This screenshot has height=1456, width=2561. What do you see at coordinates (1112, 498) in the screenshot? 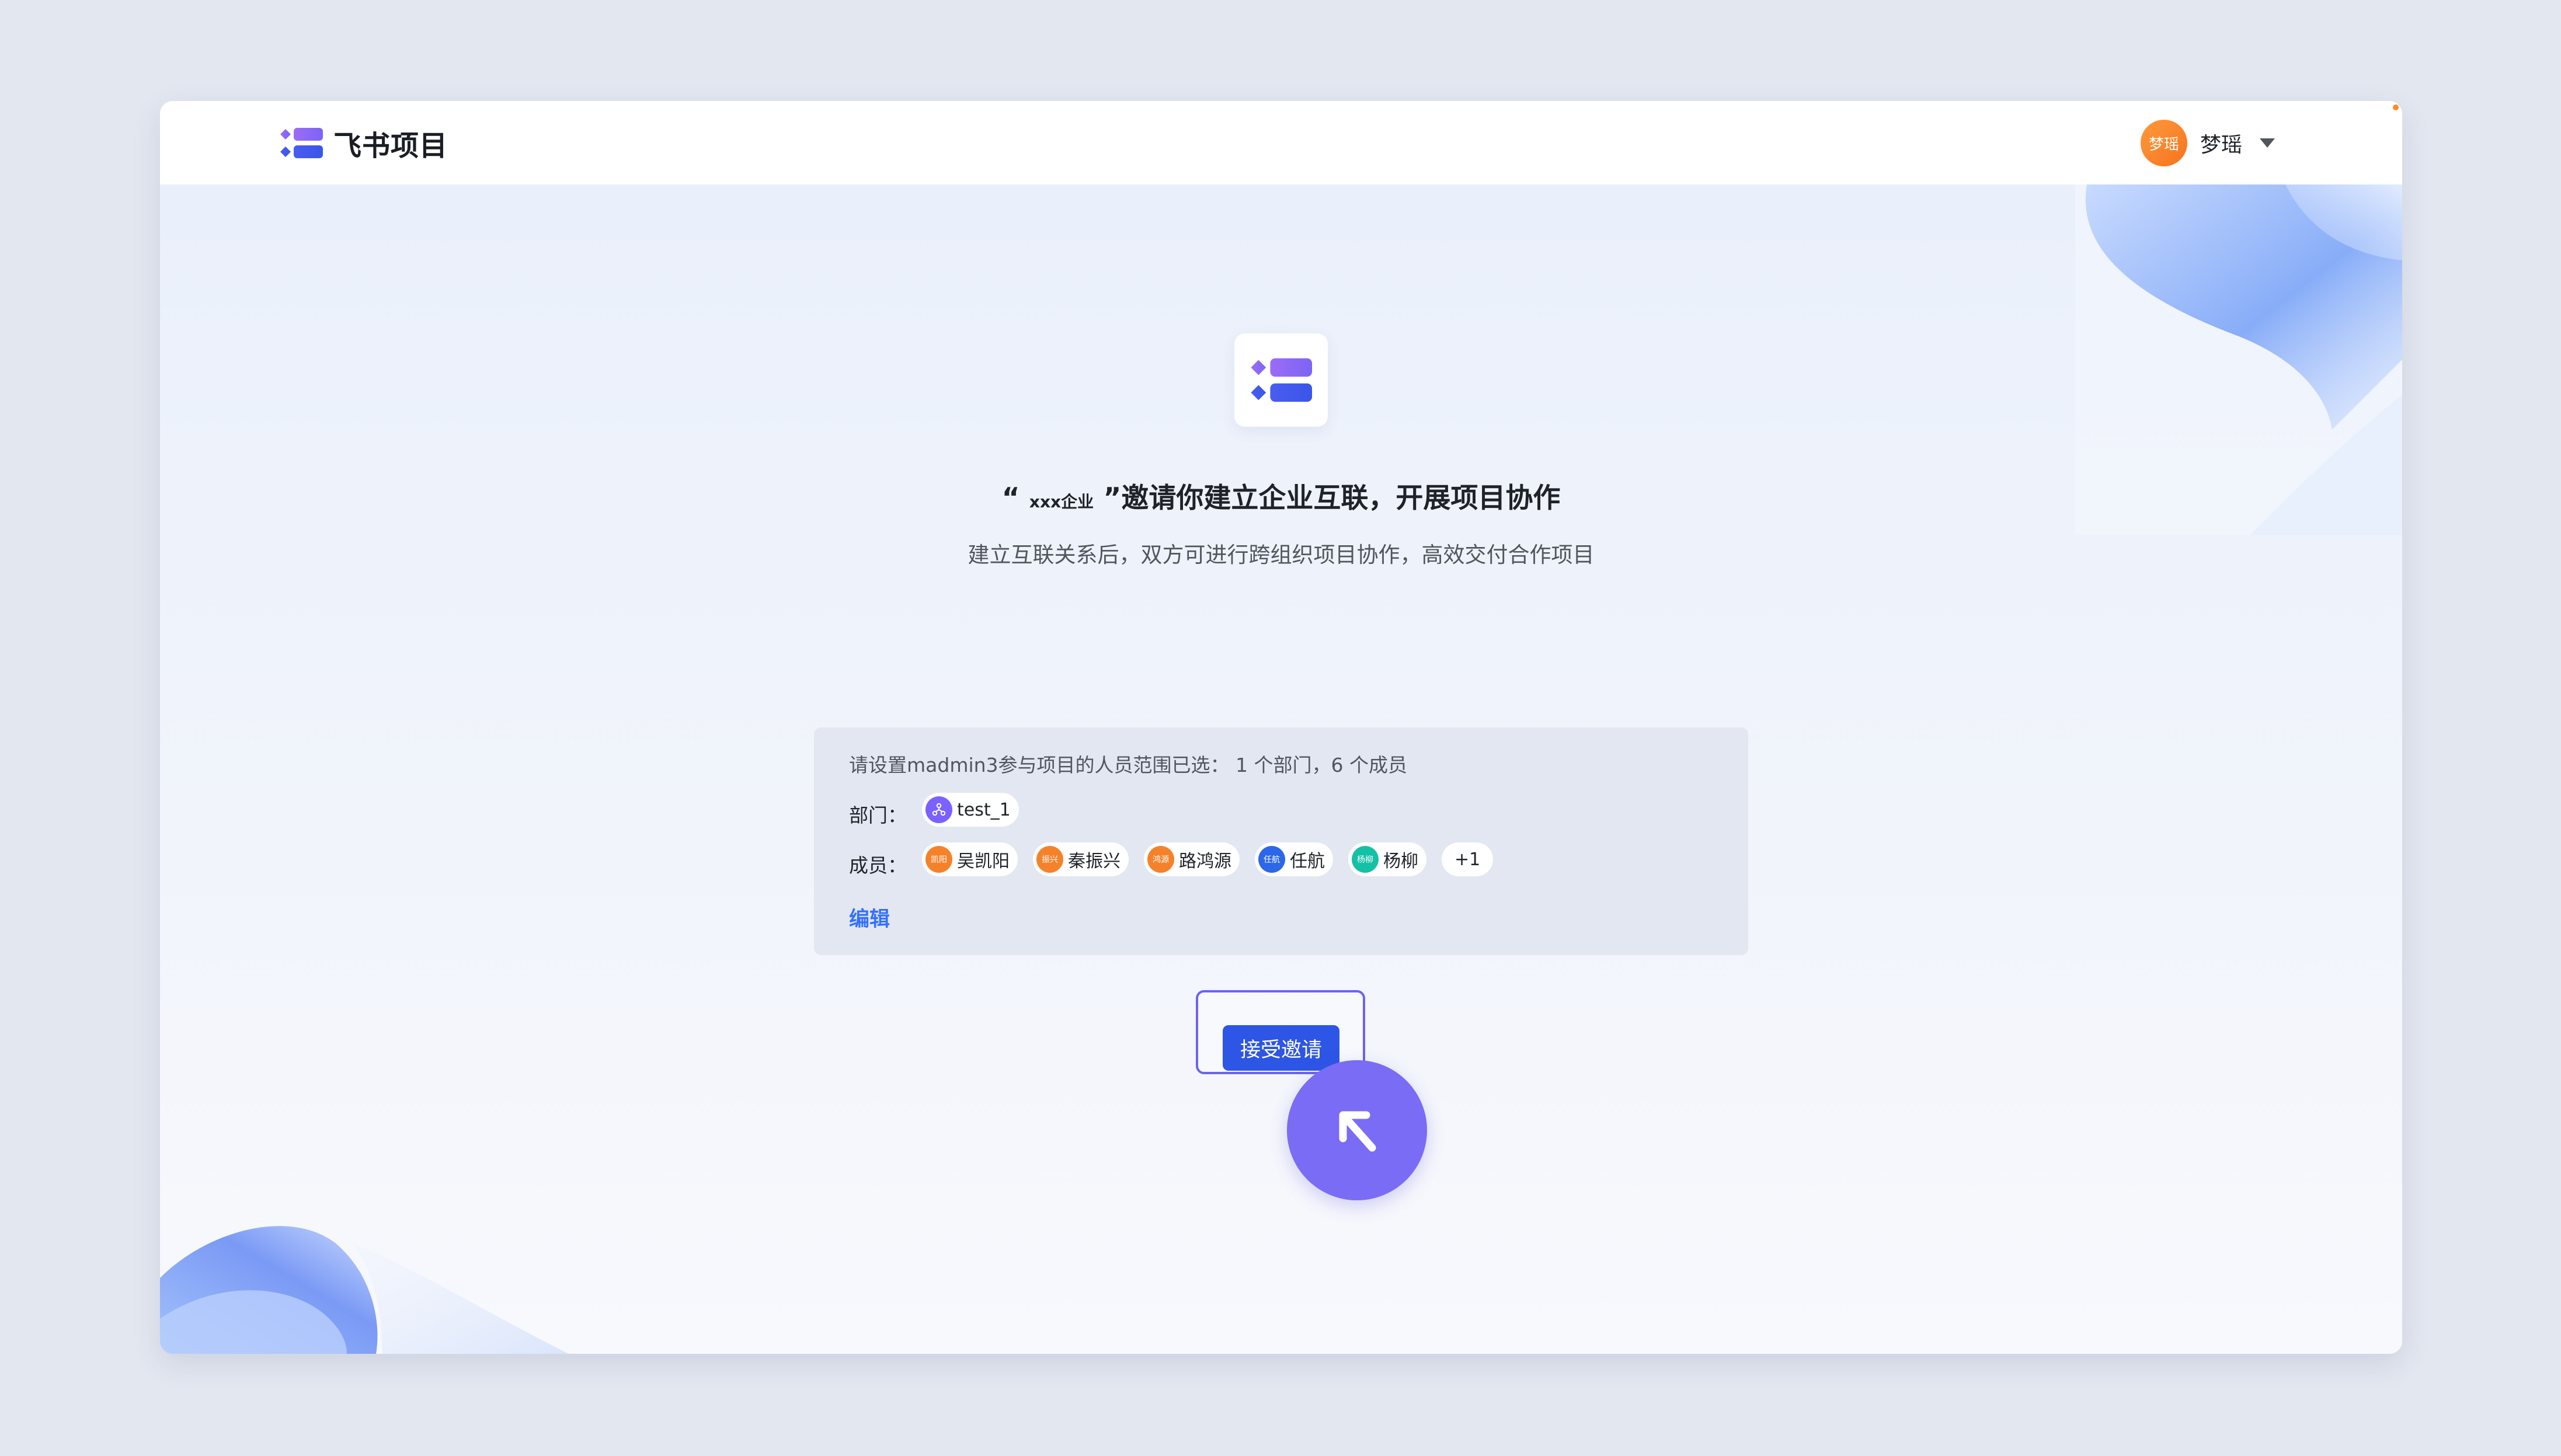
I see `quote-close: ”` at bounding box center [1112, 498].